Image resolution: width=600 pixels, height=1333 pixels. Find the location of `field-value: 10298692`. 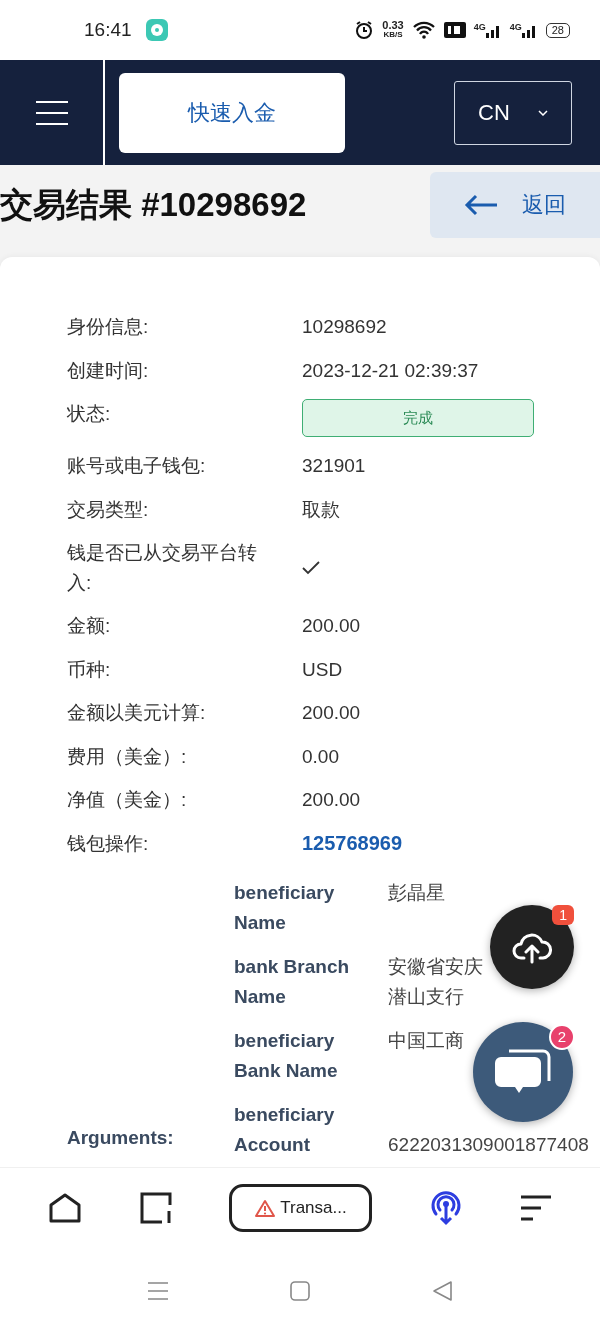

field-value: 10298692 is located at coordinates (344, 327).